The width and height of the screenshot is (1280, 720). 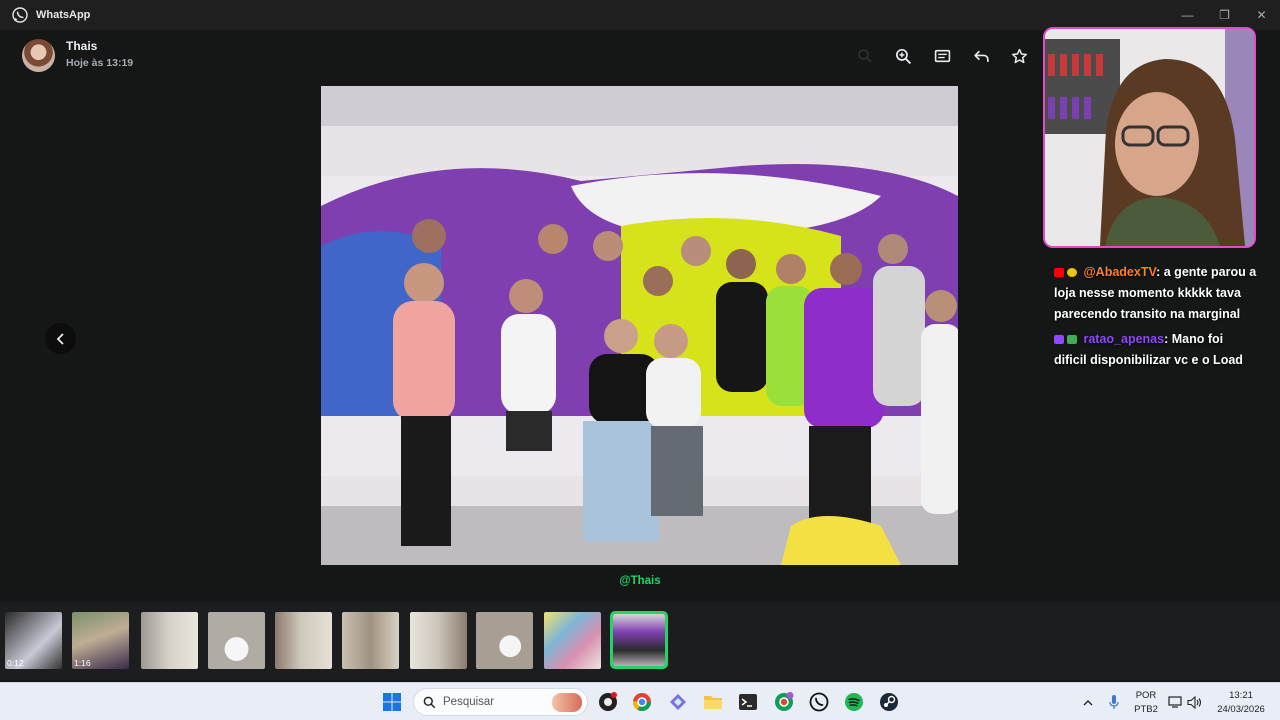 I want to click on taskbar-app-chrome-profile, so click(x=784, y=702).